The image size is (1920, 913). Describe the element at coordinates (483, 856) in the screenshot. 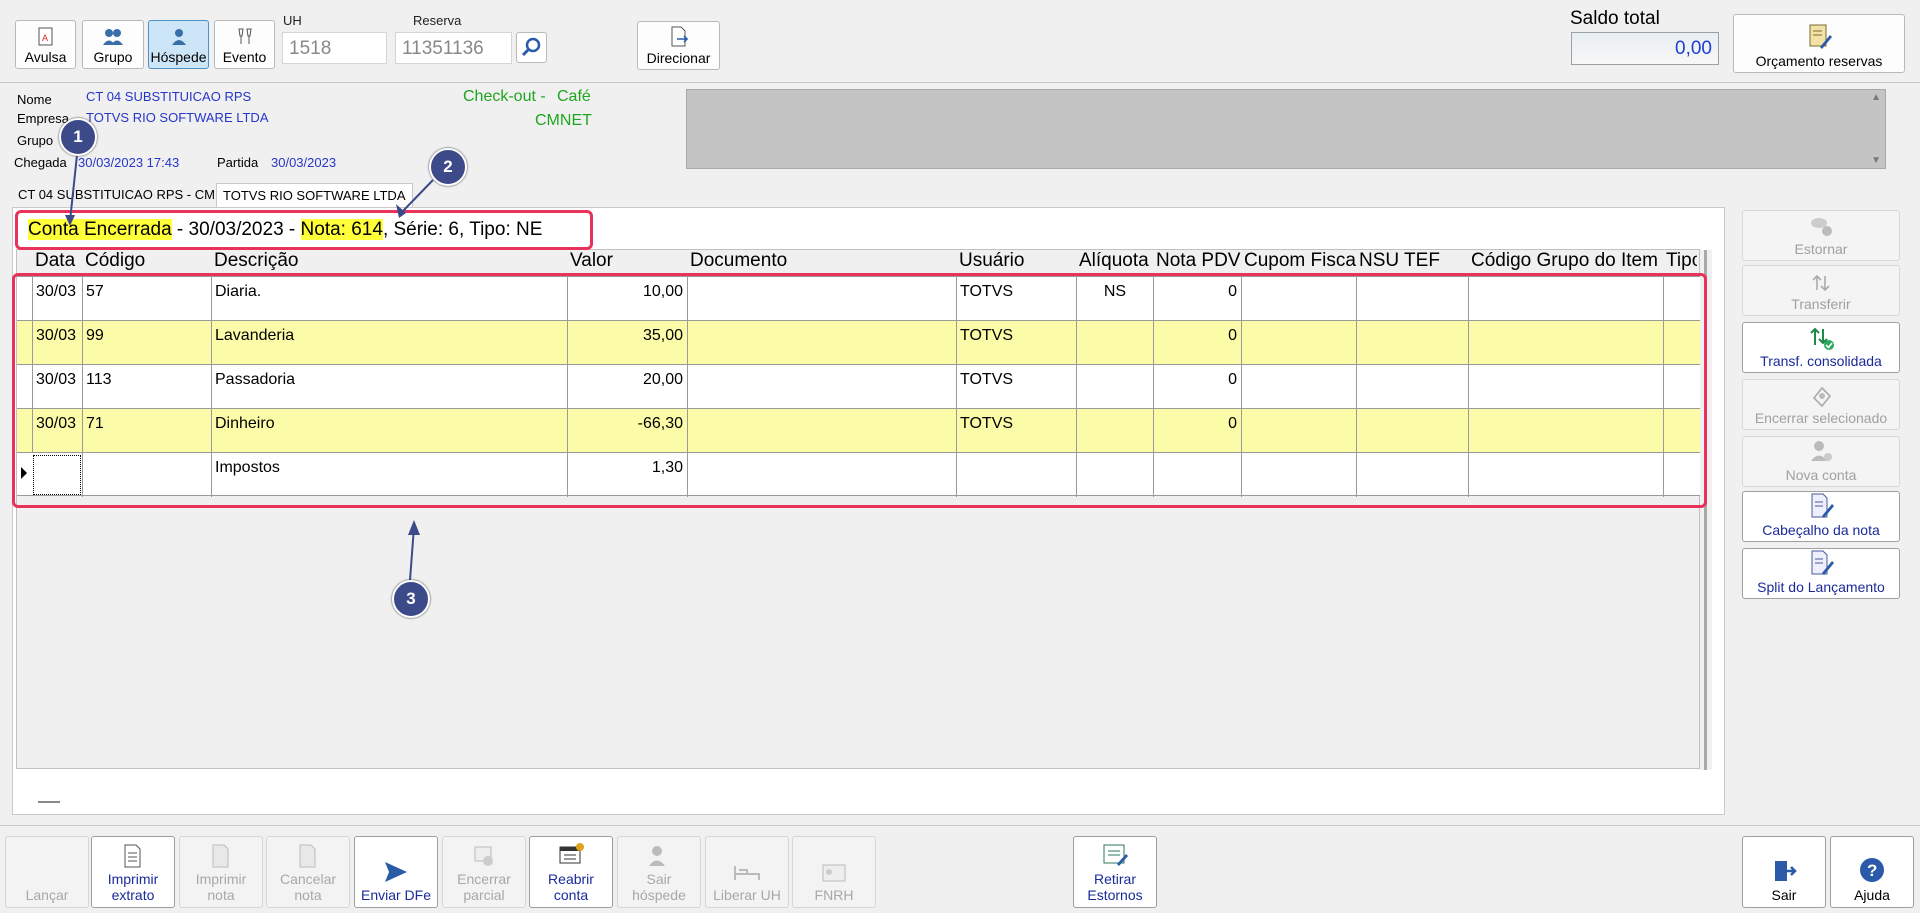

I see `partial-close-icon` at that location.